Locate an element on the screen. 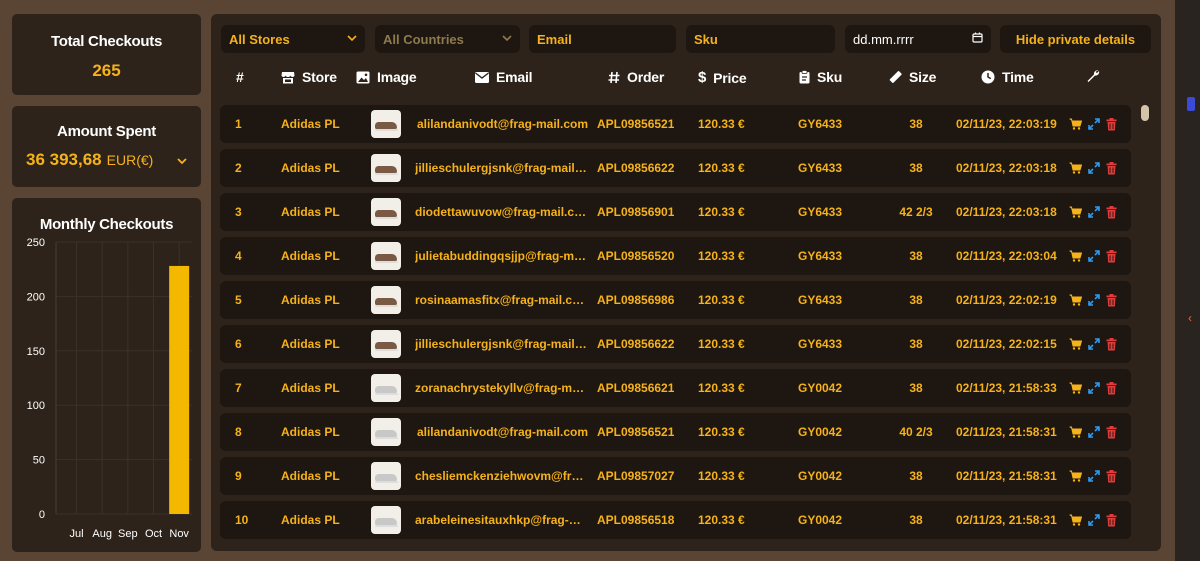  amount-spent-value: 36 393,68 is located at coordinates (64, 159).